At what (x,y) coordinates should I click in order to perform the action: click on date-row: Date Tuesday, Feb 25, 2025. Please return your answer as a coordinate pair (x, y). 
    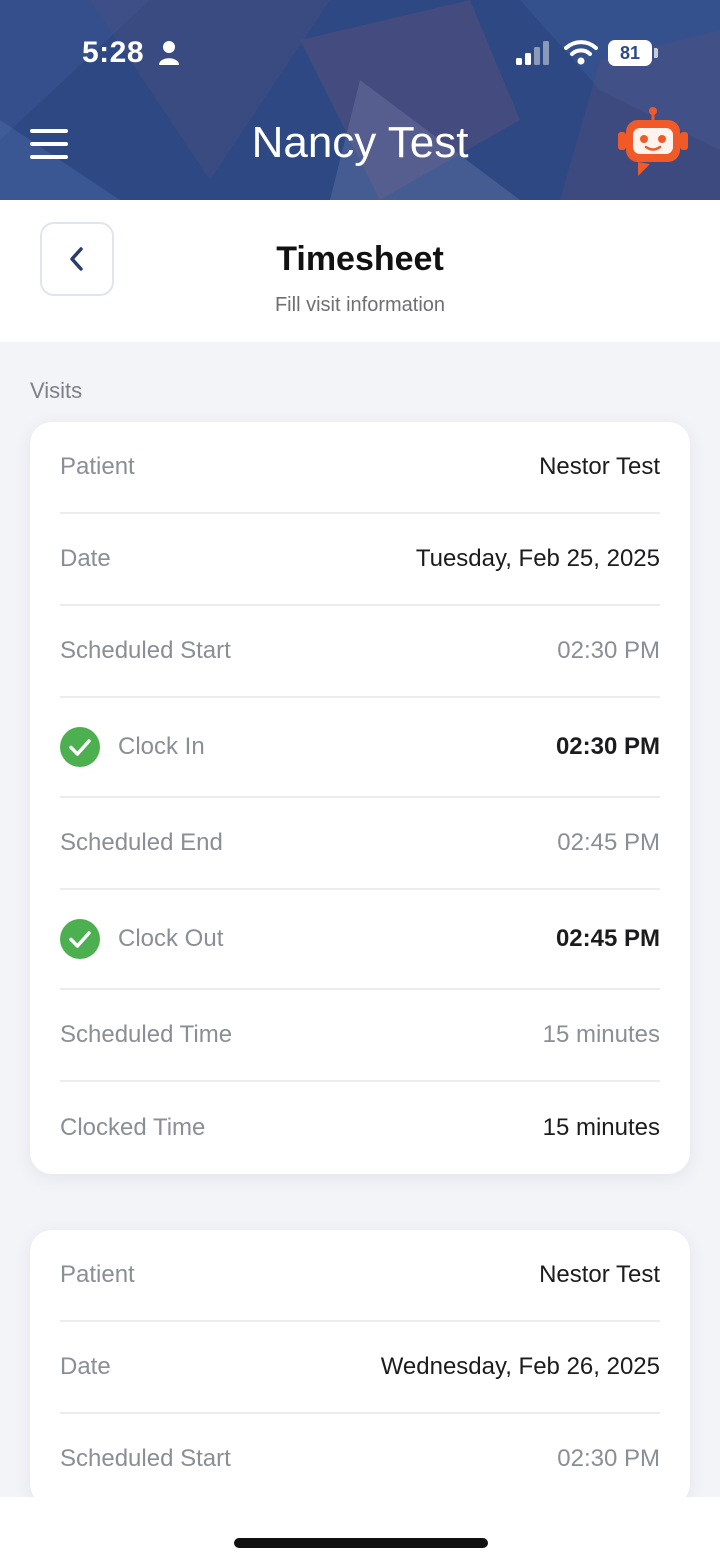
    Looking at the image, I should click on (360, 560).